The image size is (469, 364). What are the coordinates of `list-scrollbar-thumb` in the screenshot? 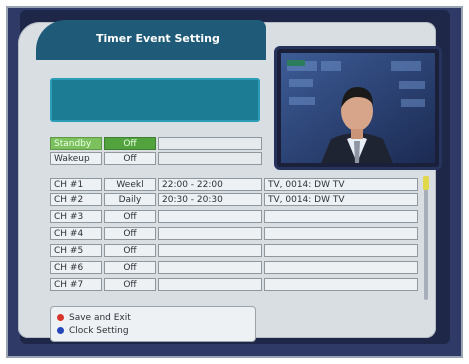 It's located at (426, 183).